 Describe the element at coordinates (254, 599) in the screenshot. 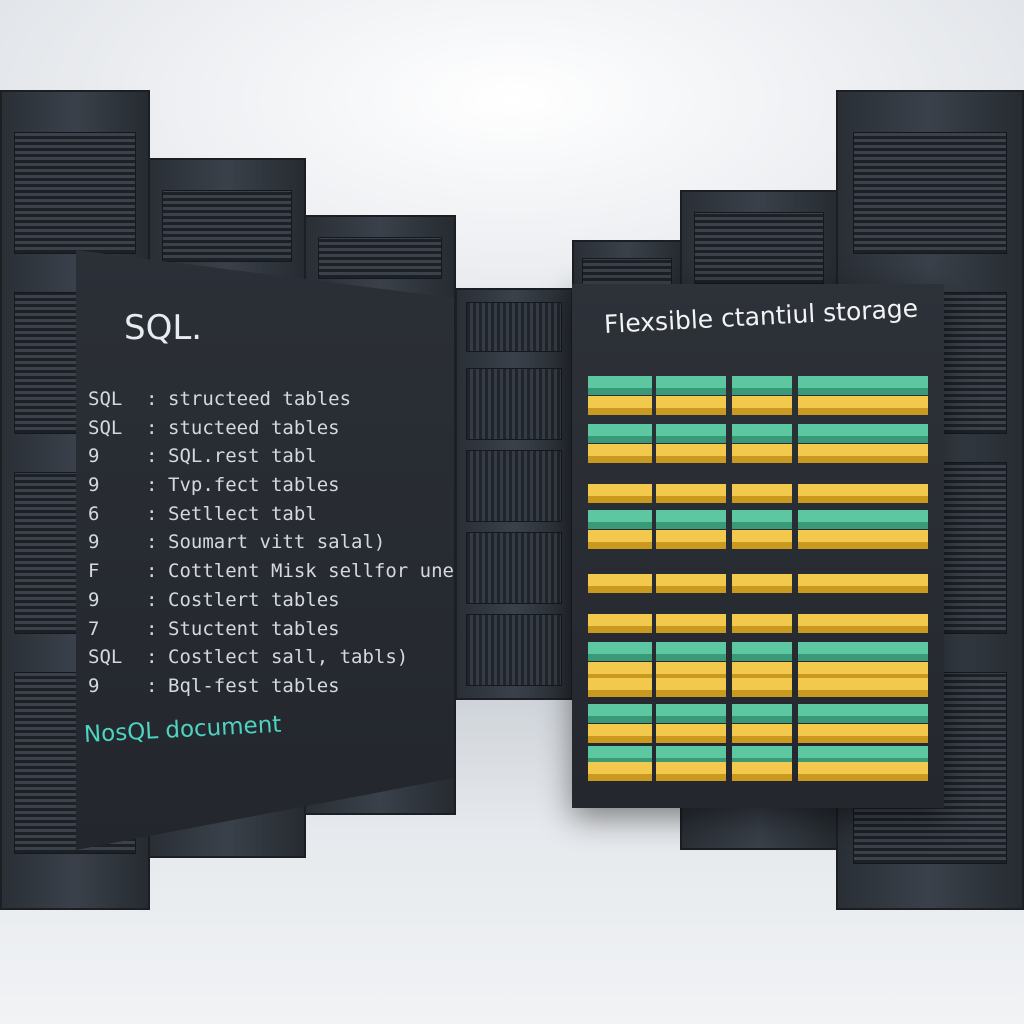

I see `sql-row-text: Costlert tables` at that location.